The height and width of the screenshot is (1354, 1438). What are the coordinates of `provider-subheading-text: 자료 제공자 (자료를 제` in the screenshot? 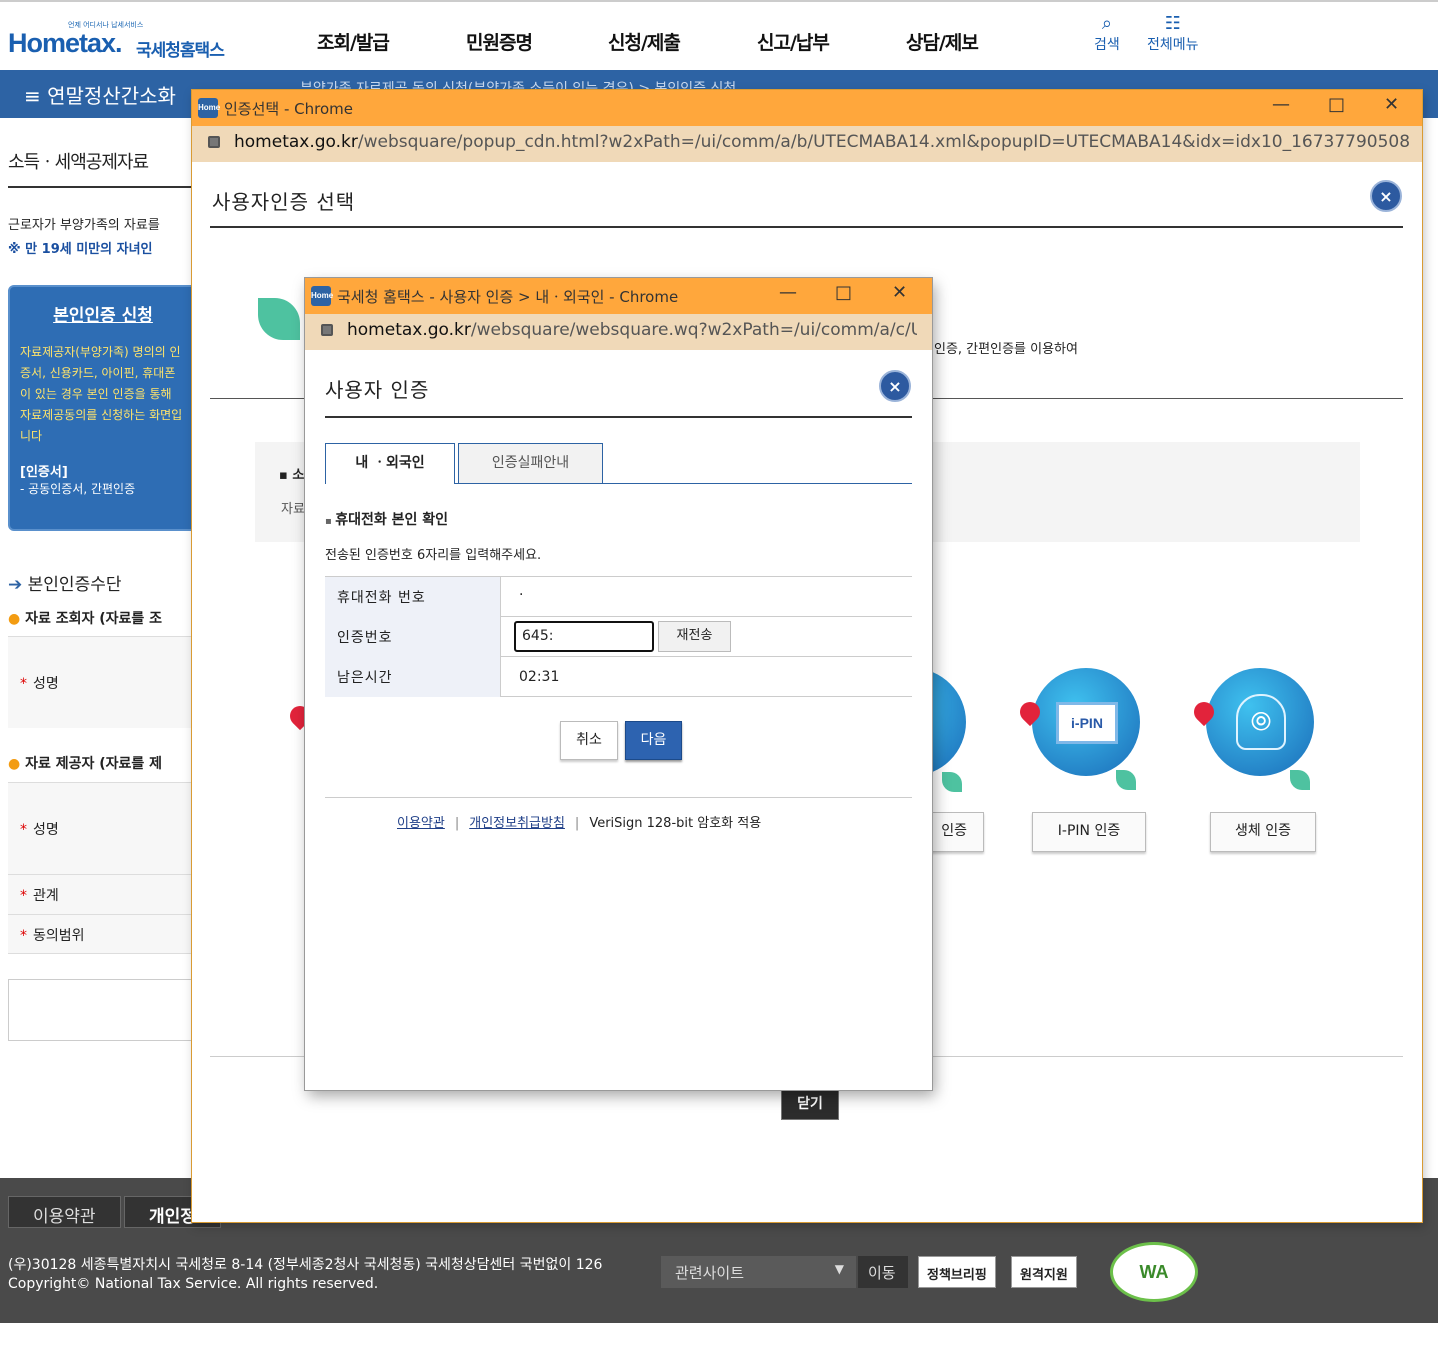 It's located at (94, 764).